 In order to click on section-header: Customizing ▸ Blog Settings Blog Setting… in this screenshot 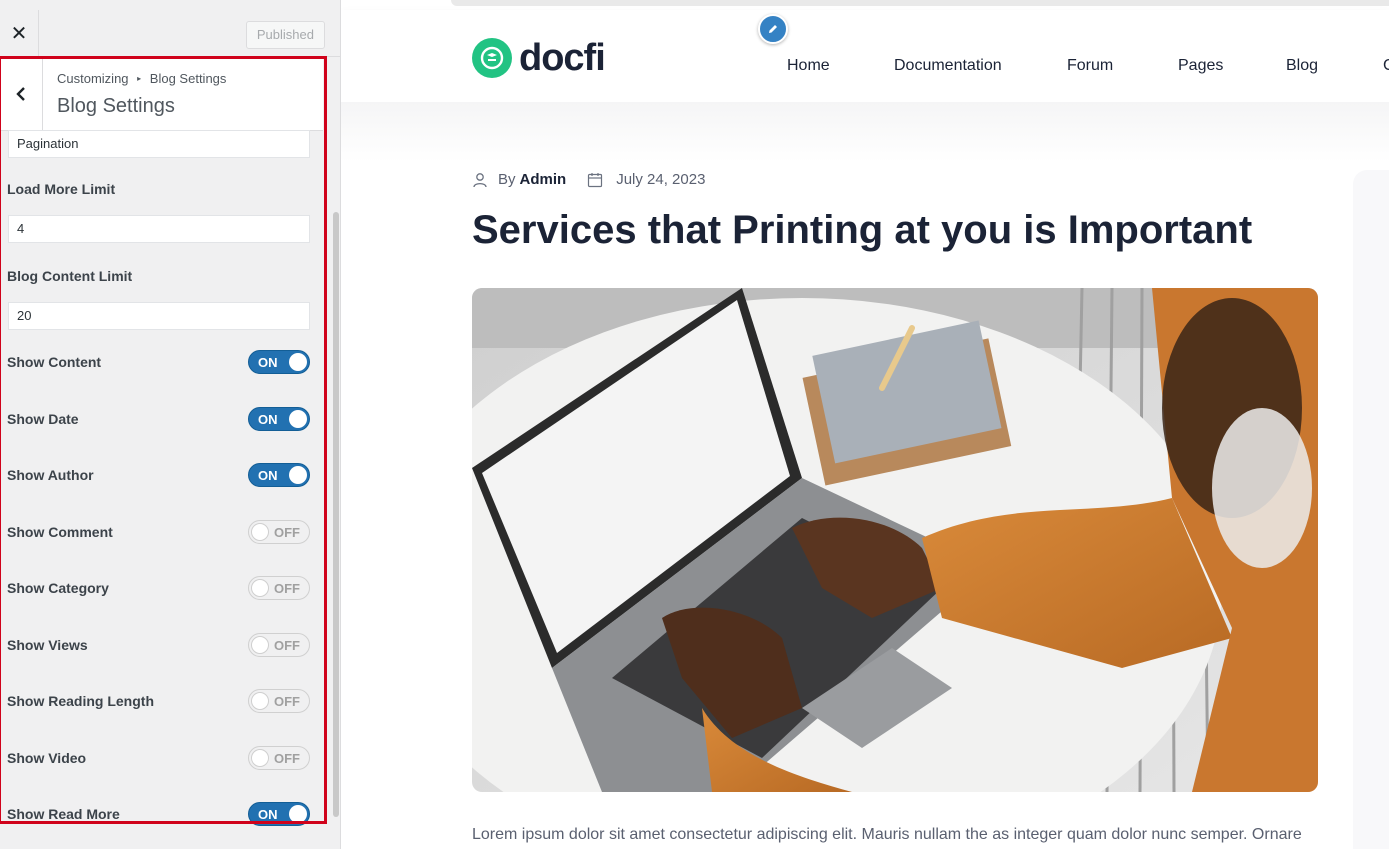, I will do `click(161, 94)`.